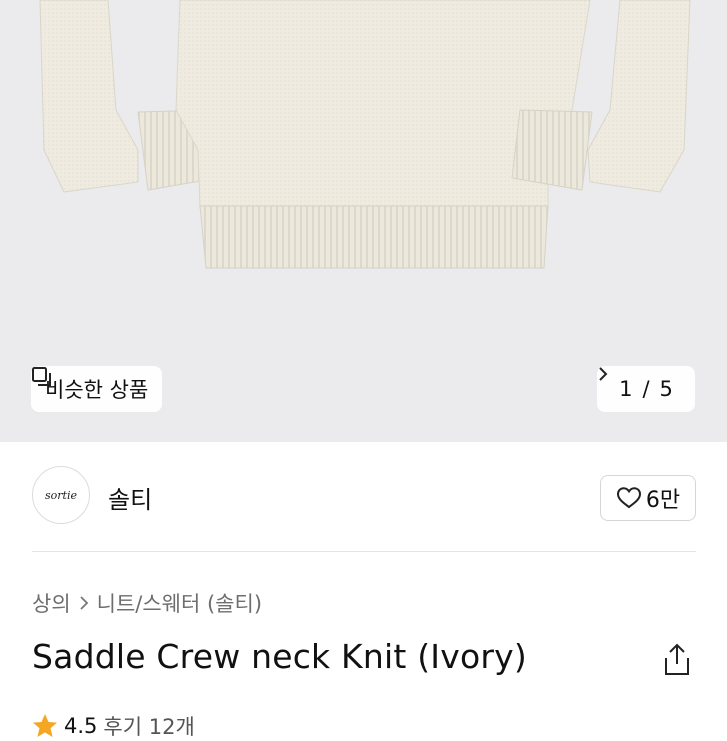  Describe the element at coordinates (41, 376) in the screenshot. I see `similar-stack-icon` at that location.